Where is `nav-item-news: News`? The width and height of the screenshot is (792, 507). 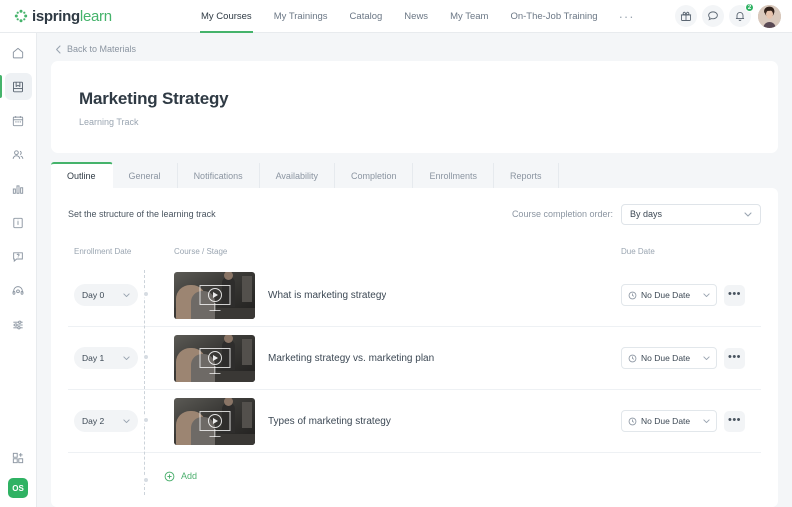
nav-item-news: News is located at coordinates (416, 16).